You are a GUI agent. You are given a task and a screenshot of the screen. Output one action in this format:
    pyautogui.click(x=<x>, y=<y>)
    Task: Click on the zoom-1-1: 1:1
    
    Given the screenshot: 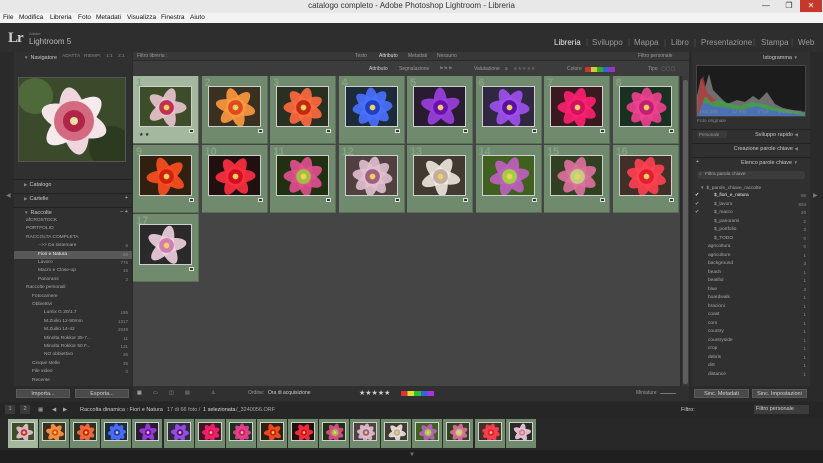 What is the action you would take?
    pyautogui.click(x=109, y=57)
    